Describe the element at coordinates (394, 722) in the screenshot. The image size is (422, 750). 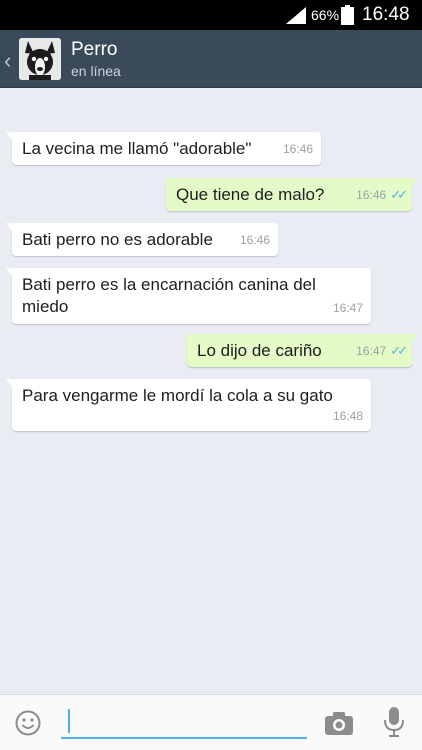
I see `microphone-icon` at that location.